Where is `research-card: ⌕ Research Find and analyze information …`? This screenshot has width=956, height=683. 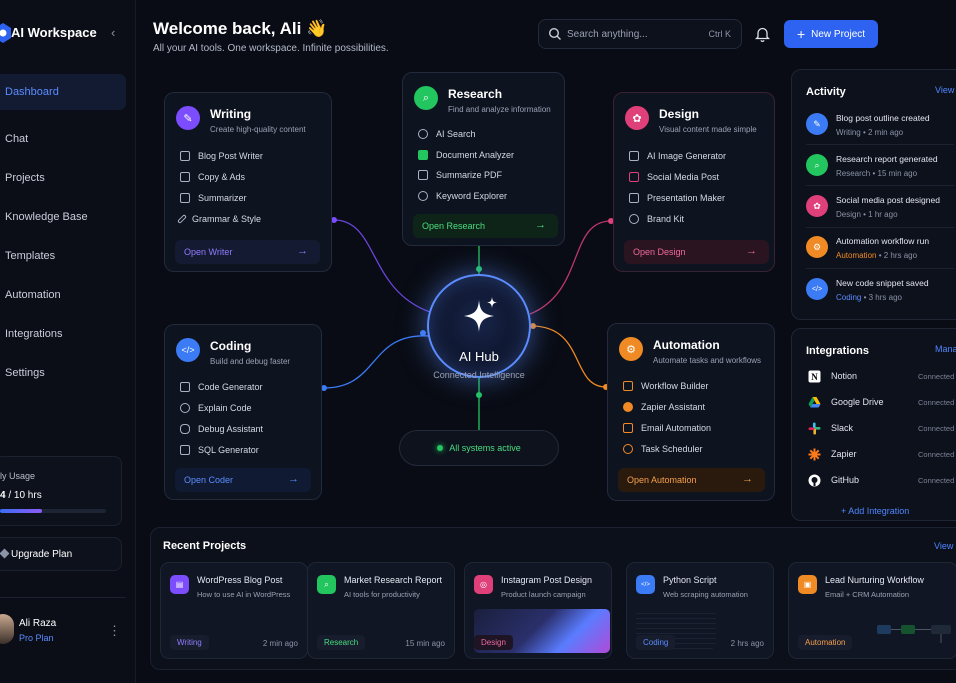 research-card: ⌕ Research Find and analyze information … is located at coordinates (483, 159).